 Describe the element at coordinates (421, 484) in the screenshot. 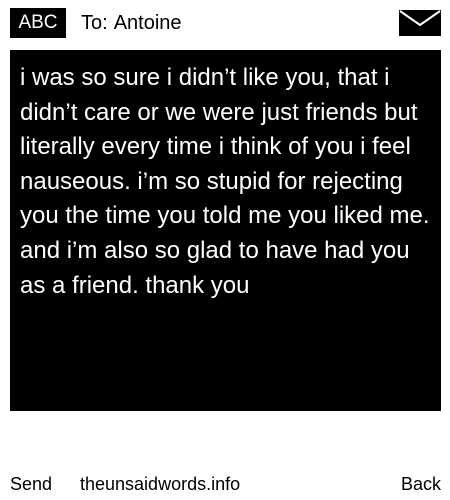

I see `back-softkey: Back` at that location.